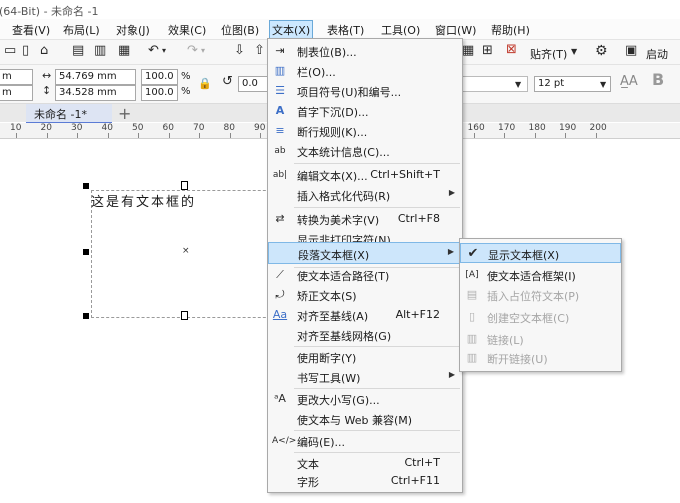 The width and height of the screenshot is (680, 503). I want to click on menu-effects: 效果(C), so click(187, 30).